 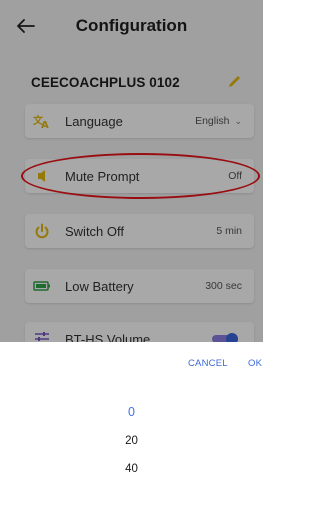 What do you see at coordinates (131, 469) in the screenshot?
I see `picker-option: 40` at bounding box center [131, 469].